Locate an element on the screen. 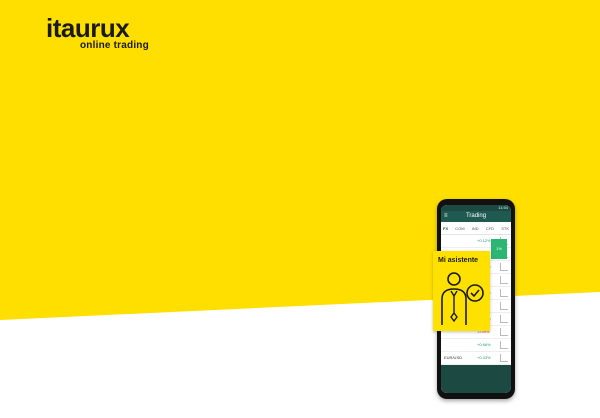  instrument-row: EUR/USD +0.33% is located at coordinates (476, 358).